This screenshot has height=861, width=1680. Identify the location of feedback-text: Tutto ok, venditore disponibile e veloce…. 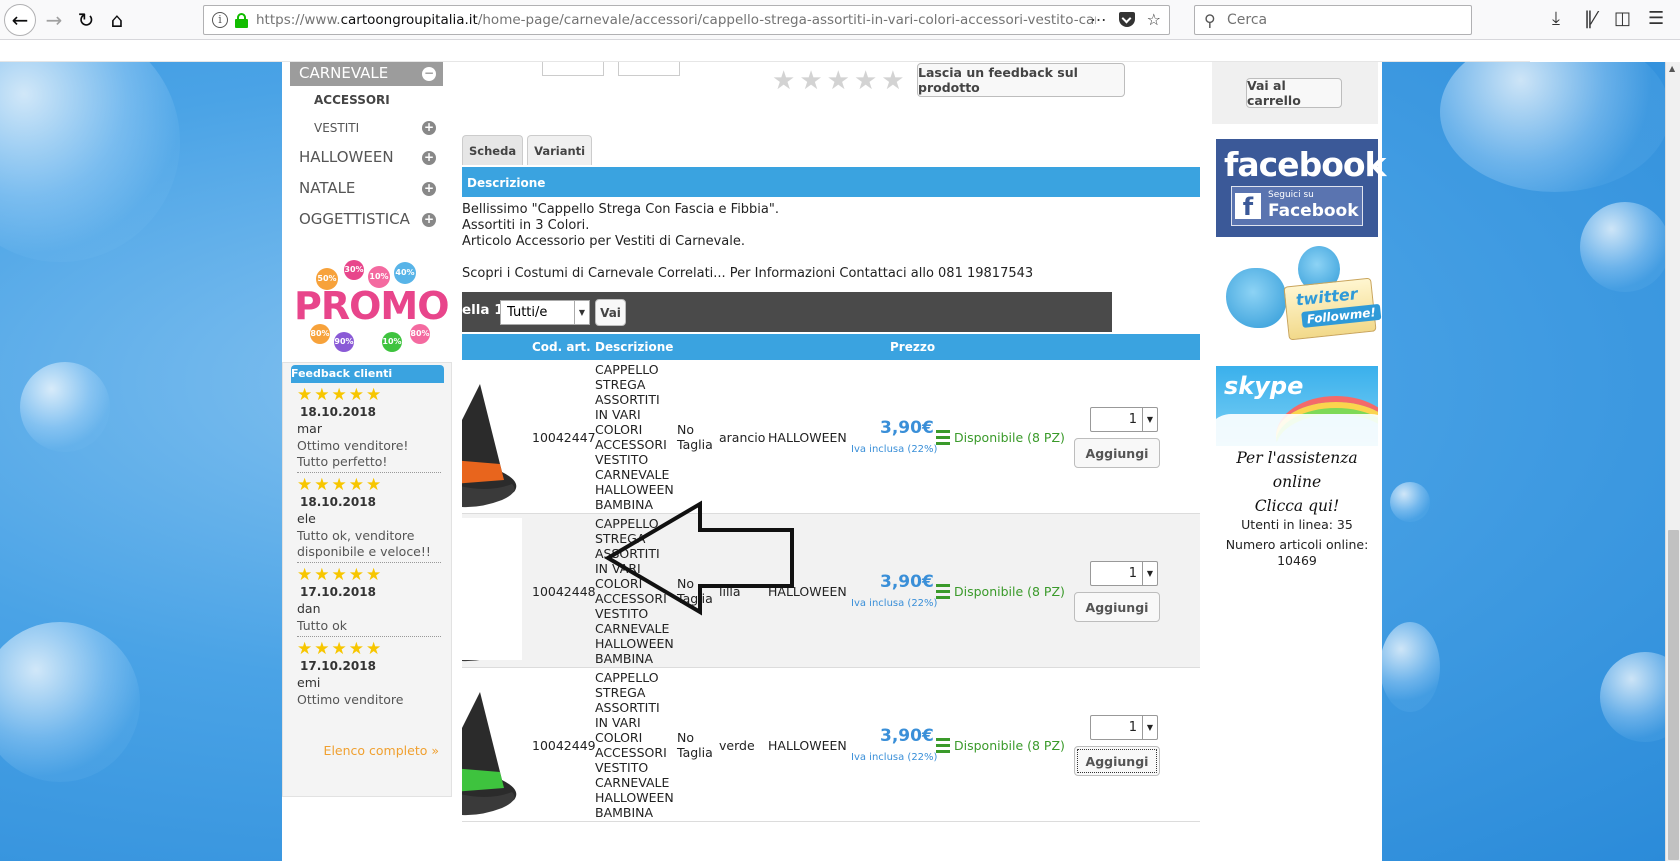
(364, 543).